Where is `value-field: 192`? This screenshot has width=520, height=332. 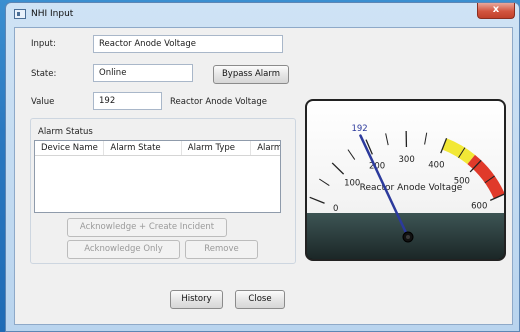
value-field: 192 is located at coordinates (127, 101).